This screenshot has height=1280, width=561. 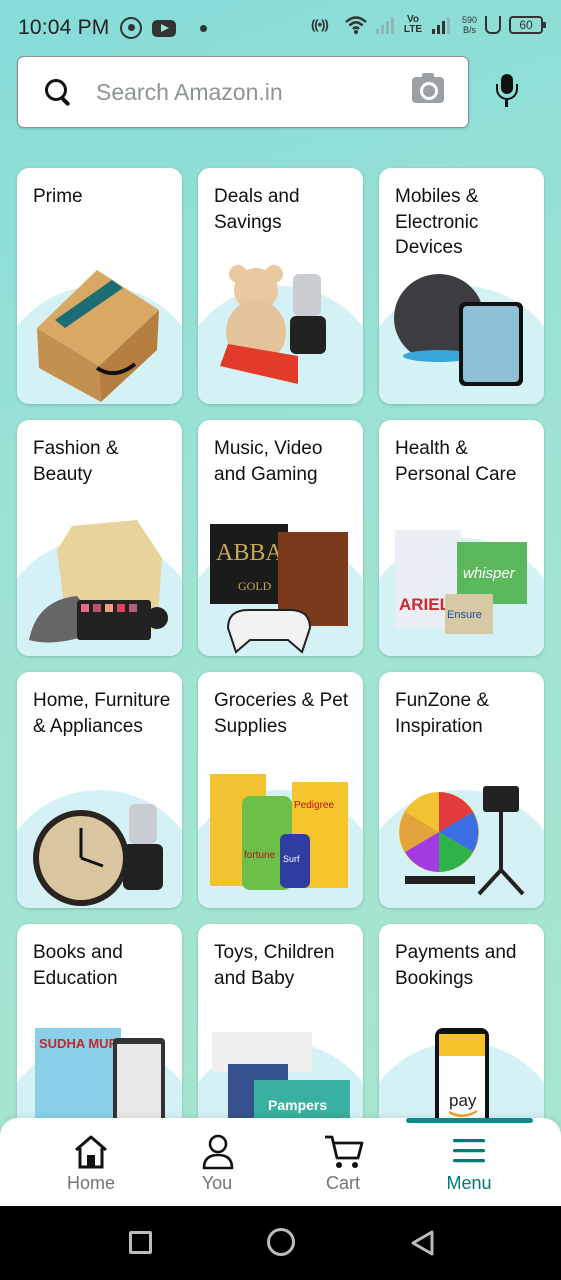 I want to click on category-card-funzone: FunZone & Inspiration, so click(x=461, y=790).